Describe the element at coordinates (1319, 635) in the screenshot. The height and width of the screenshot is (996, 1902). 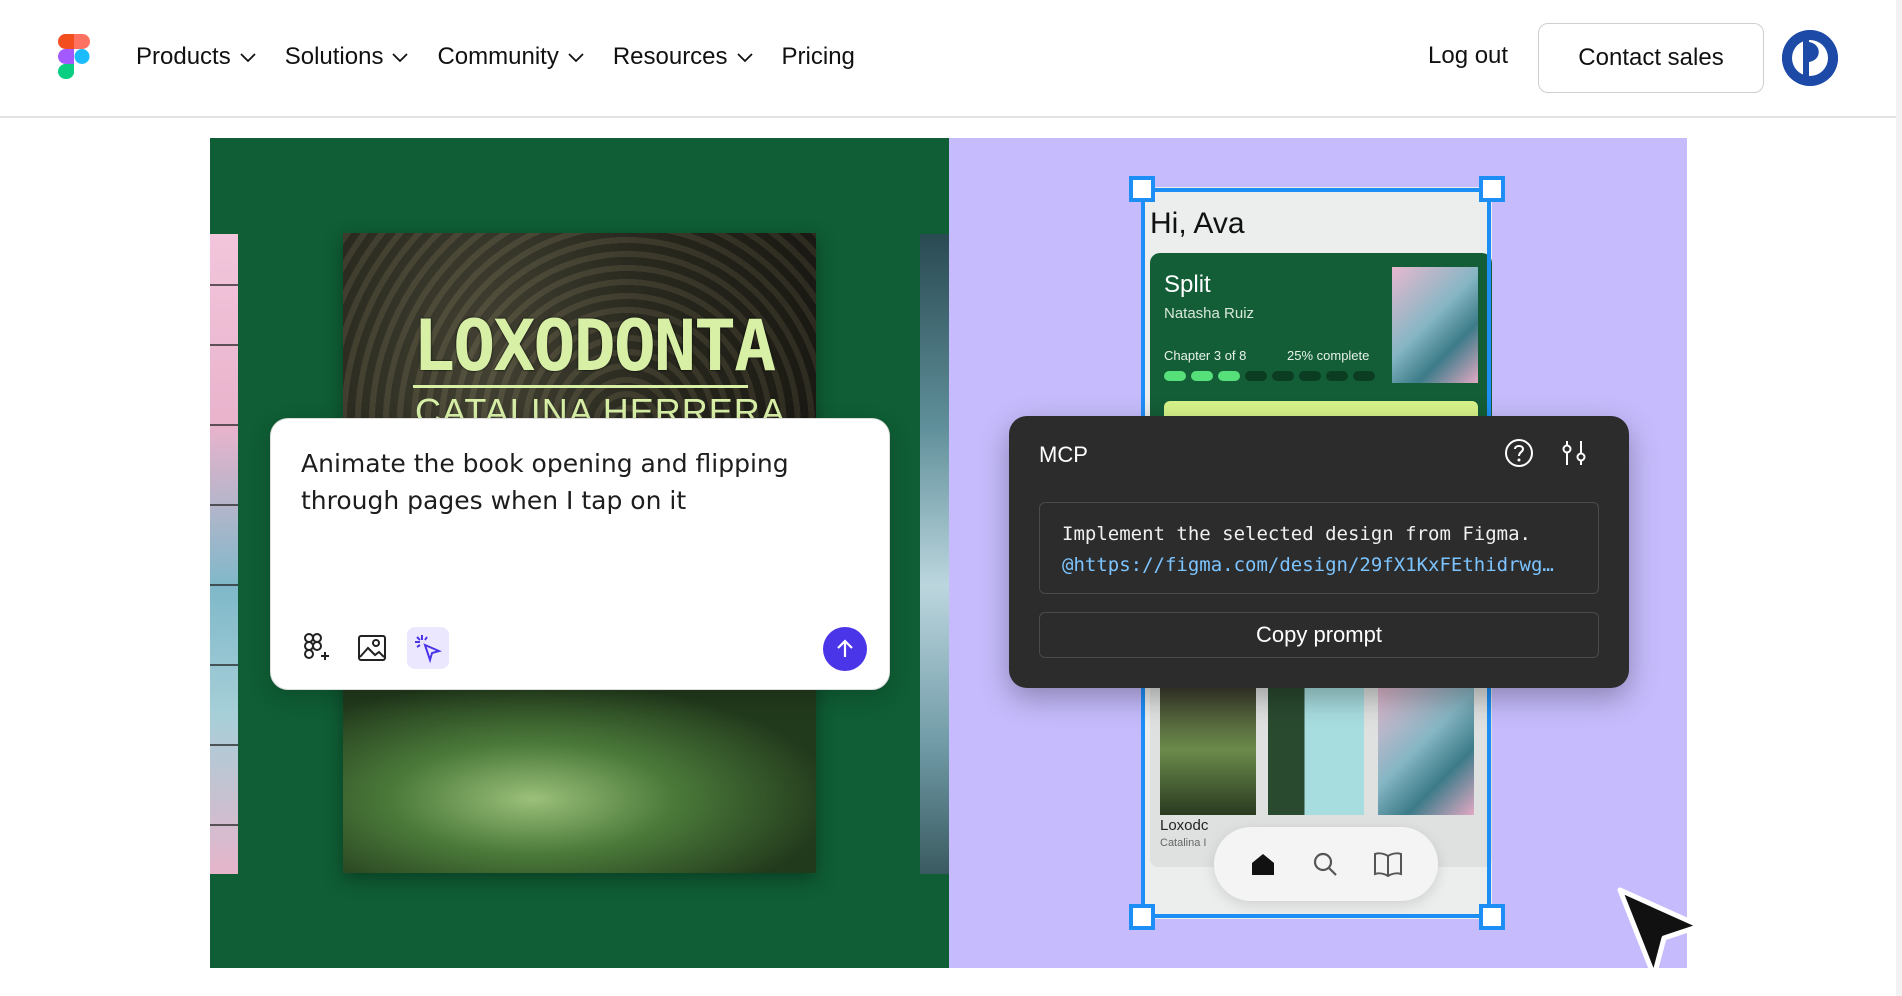
I see `copy-prompt-button: Copy prompt` at that location.